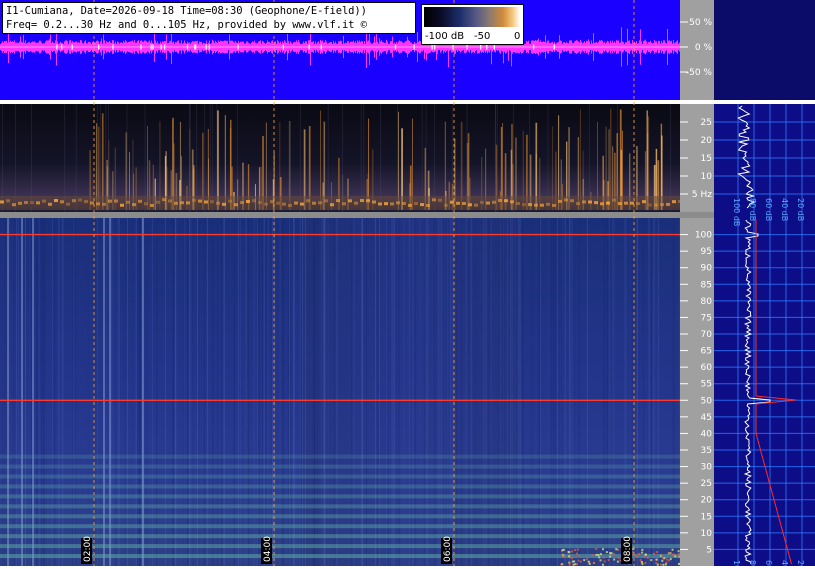 Image resolution: width=815 pixels, height=569 pixels. What do you see at coordinates (706, 517) in the screenshot?
I see `high-freq-tick-label: 15` at bounding box center [706, 517].